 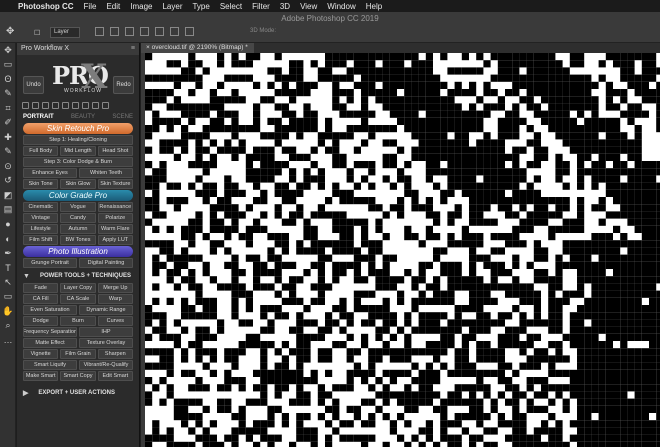 I want to click on tab-beauty: BEAUTY, so click(x=83, y=117).